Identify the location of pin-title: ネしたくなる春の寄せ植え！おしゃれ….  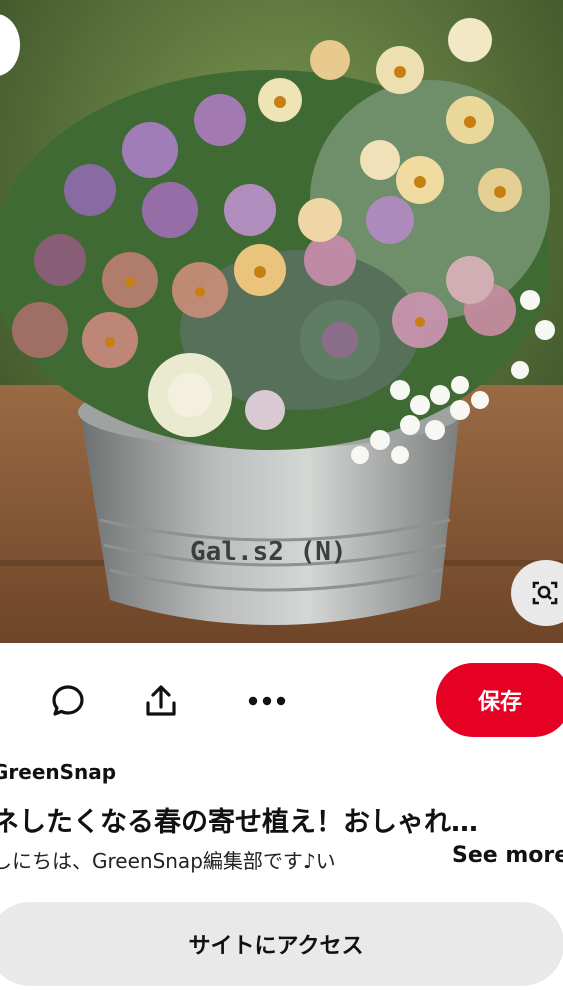
(239, 822).